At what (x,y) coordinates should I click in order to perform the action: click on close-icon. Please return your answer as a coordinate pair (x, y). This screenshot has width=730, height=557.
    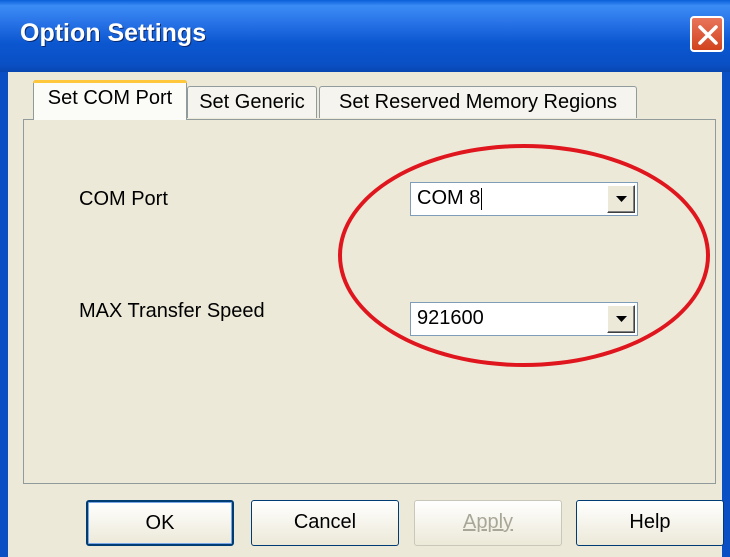
    Looking at the image, I should click on (708, 35).